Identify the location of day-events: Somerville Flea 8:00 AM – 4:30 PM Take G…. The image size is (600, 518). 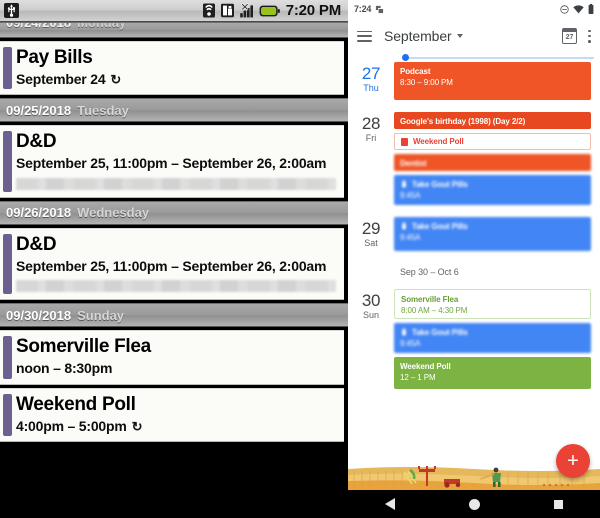
(492, 339).